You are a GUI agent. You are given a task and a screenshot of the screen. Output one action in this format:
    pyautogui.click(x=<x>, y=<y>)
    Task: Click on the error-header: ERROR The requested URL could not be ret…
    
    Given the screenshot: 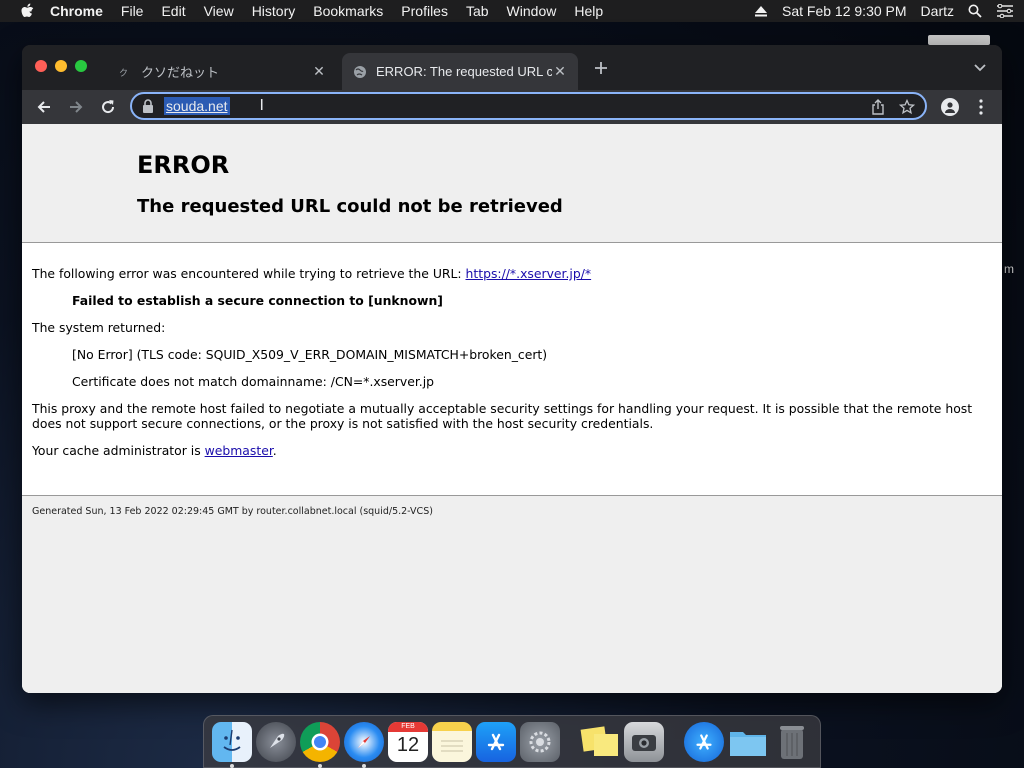 What is the action you would take?
    pyautogui.click(x=512, y=183)
    